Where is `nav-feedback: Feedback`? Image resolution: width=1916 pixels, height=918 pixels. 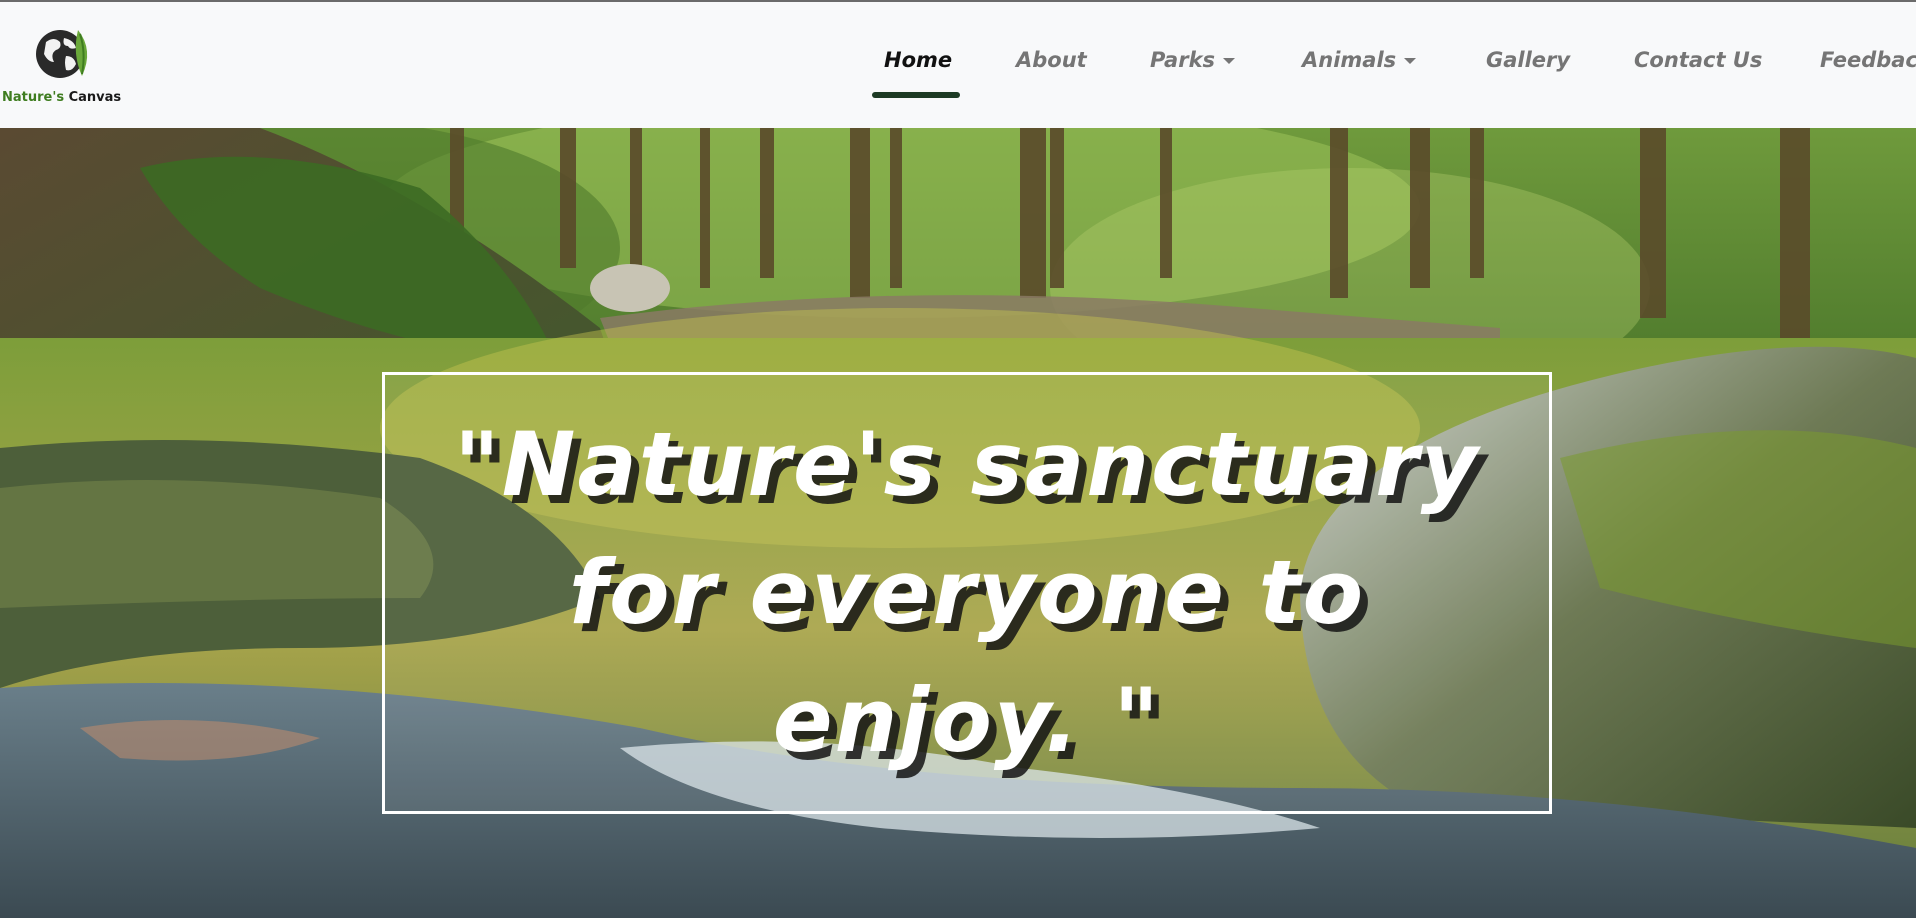
nav-feedback: Feedback is located at coordinates (1868, 60).